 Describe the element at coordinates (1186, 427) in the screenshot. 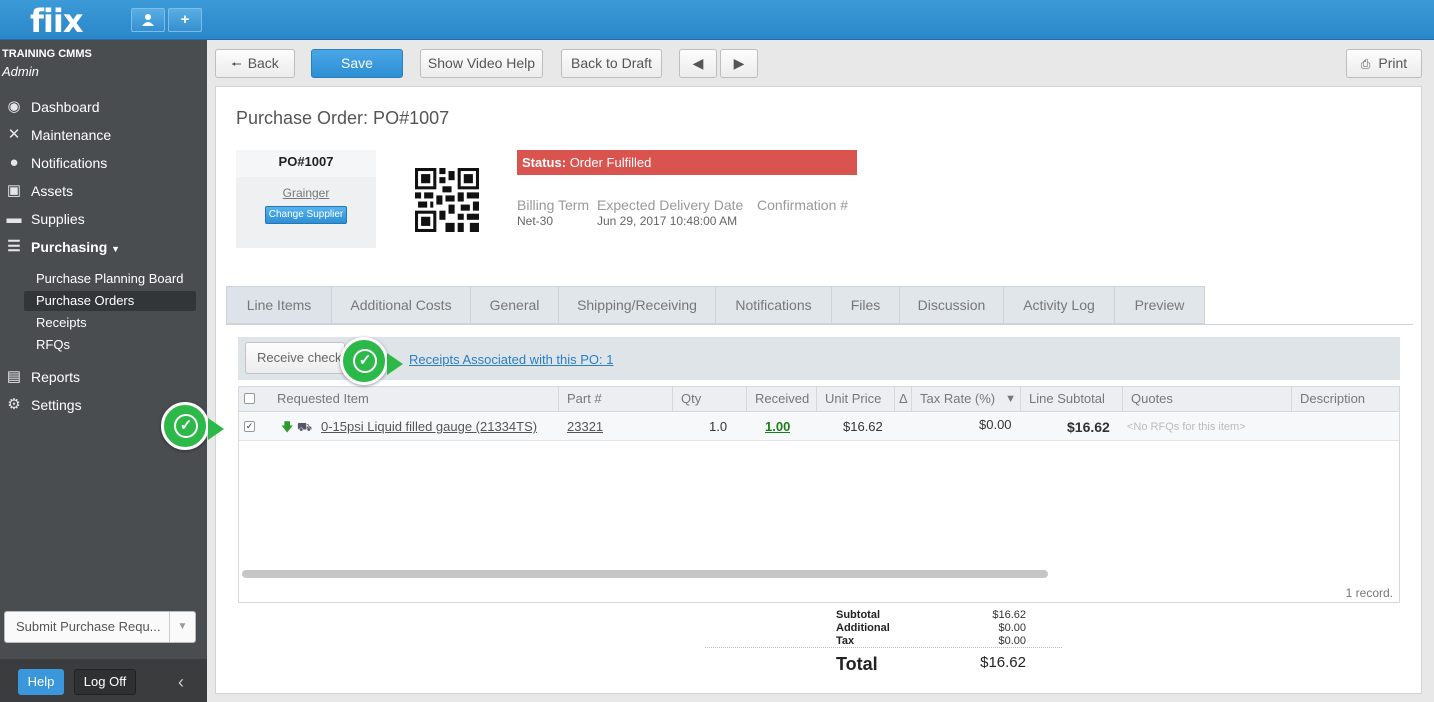

I see `quotes-value: <No RFQs for this item>` at that location.